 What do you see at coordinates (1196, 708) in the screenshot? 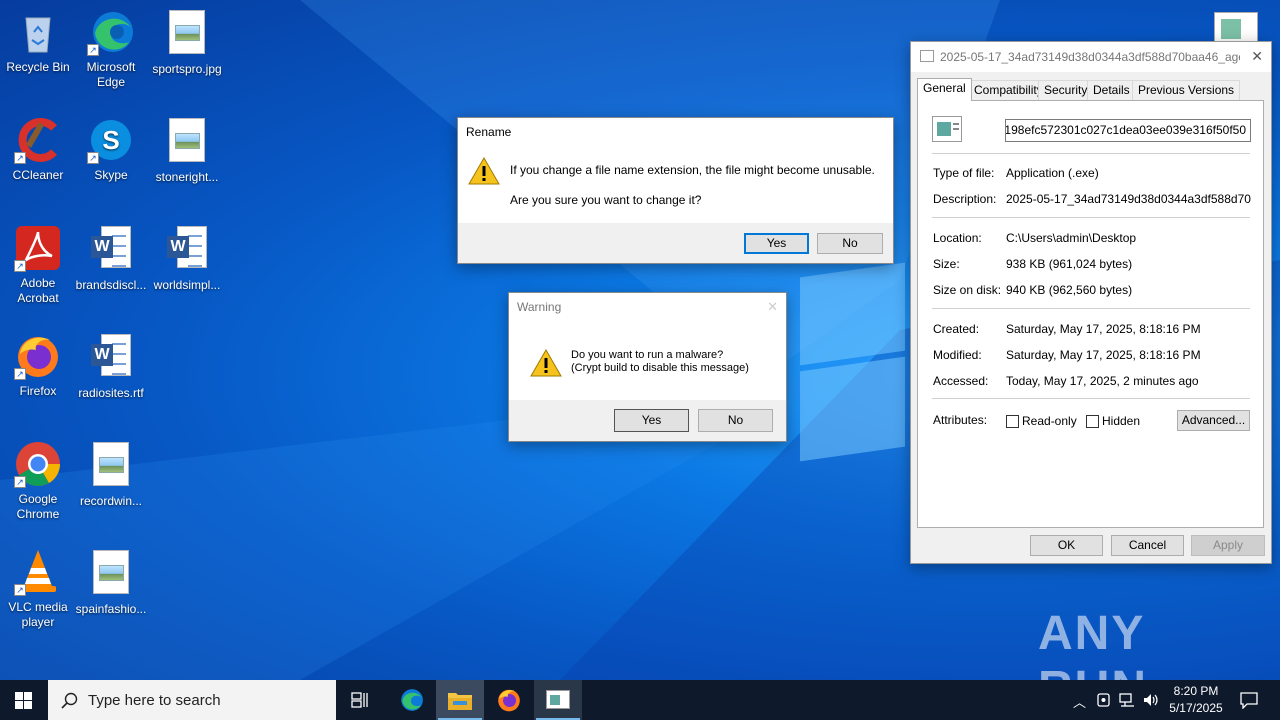
I see `clock-date: 5/17/2025` at bounding box center [1196, 708].